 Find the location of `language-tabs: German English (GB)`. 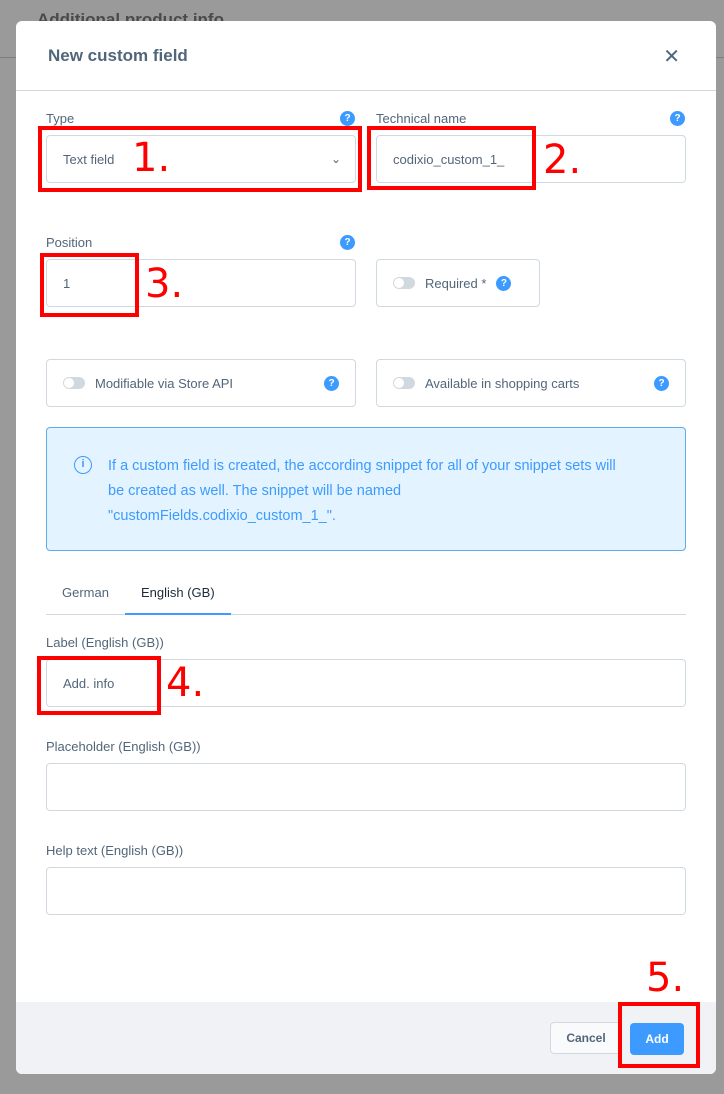

language-tabs: German English (GB) is located at coordinates (366, 600).